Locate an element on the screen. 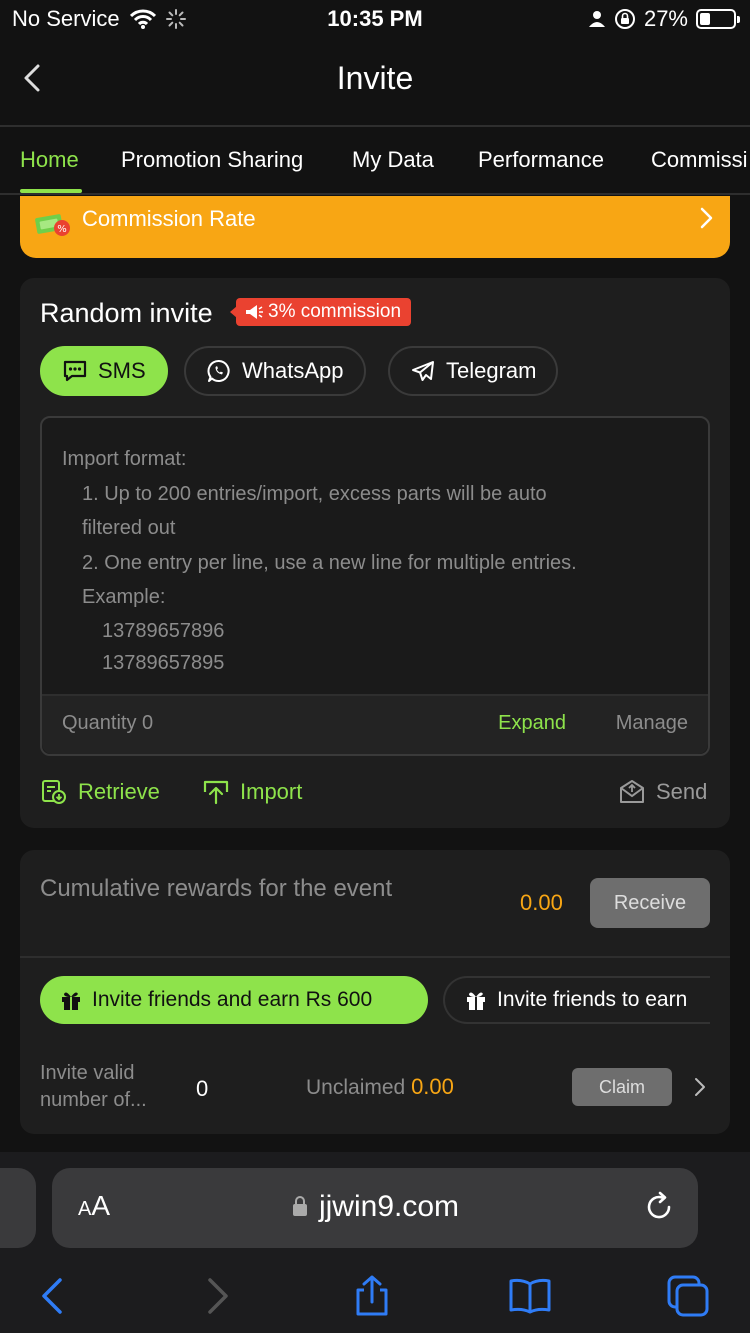 The image size is (750, 1333). manage-button: Manage is located at coordinates (652, 723).